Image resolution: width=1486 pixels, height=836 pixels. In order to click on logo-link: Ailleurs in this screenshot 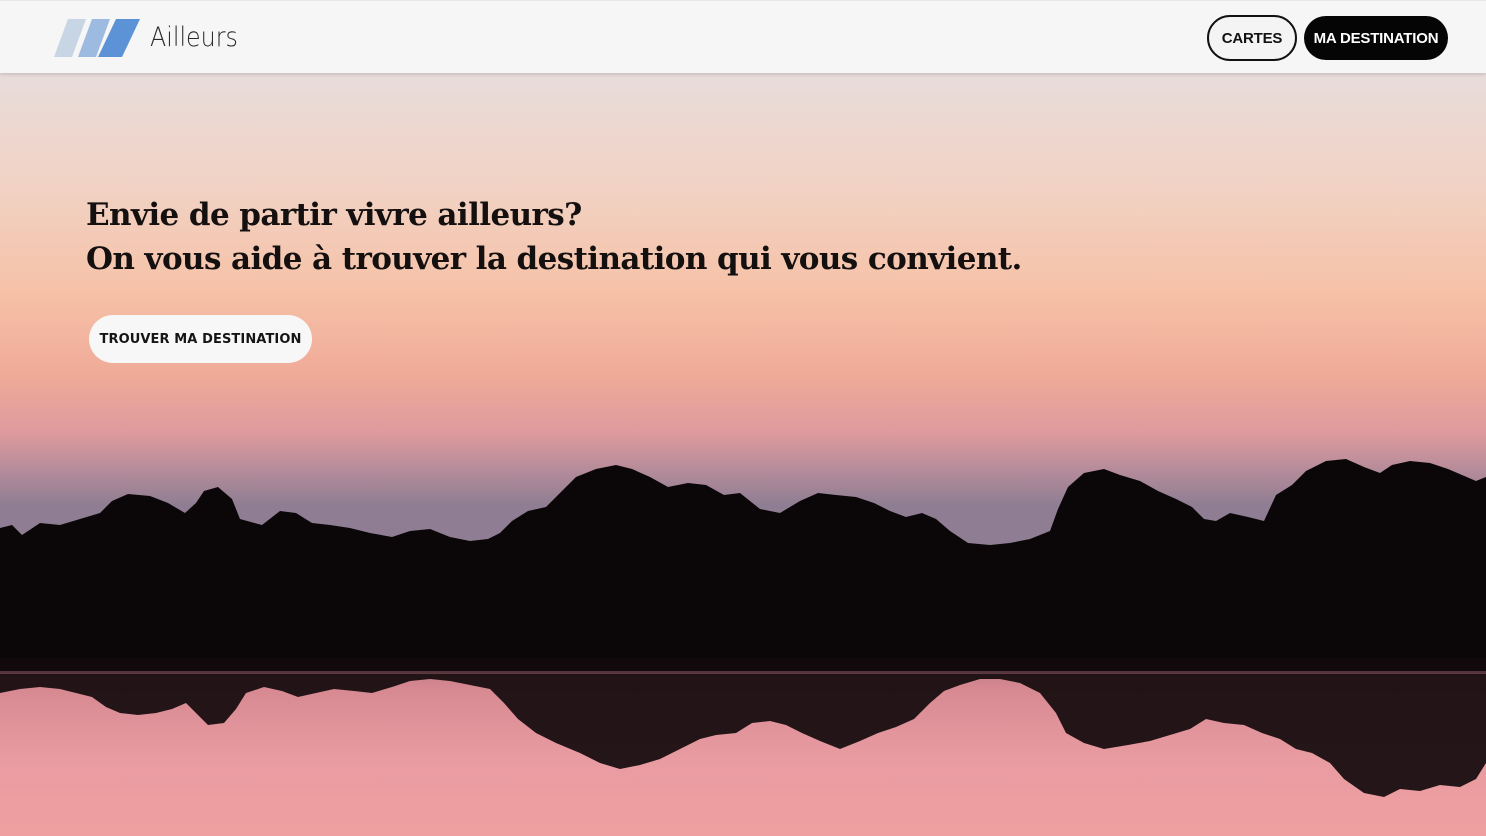, I will do `click(152, 38)`.